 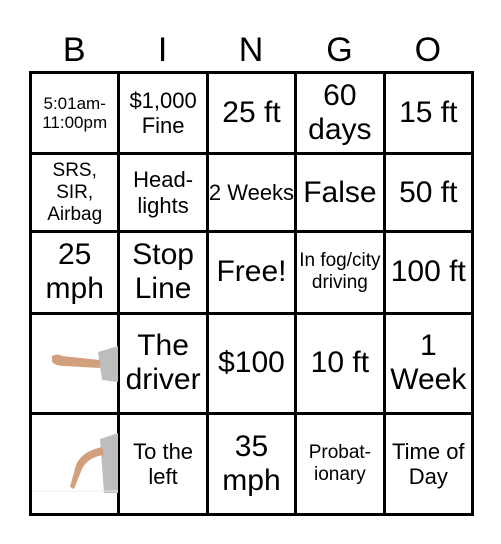 I want to click on cell-text: Time of Day, so click(x=428, y=464).